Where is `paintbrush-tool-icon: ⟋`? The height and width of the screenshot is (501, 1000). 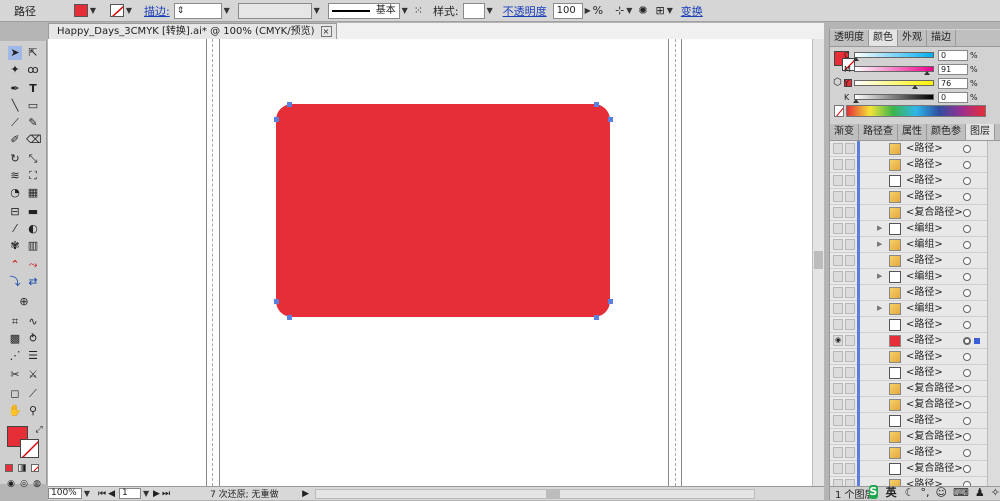
paintbrush-tool-icon: ⟋ is located at coordinates (15, 123).